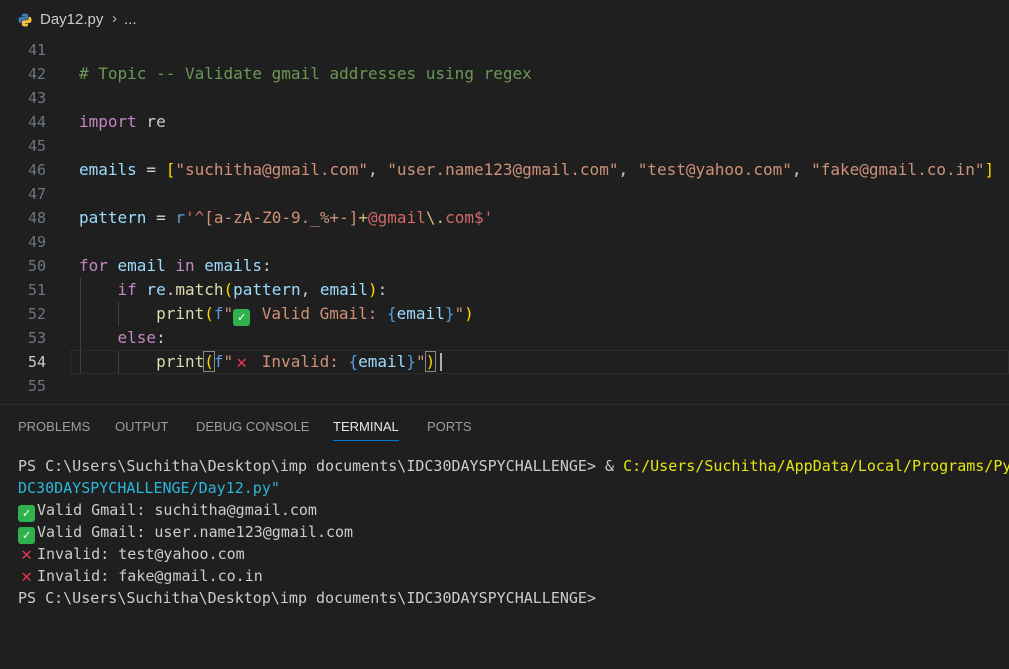  I want to click on line-number: 45, so click(36, 146).